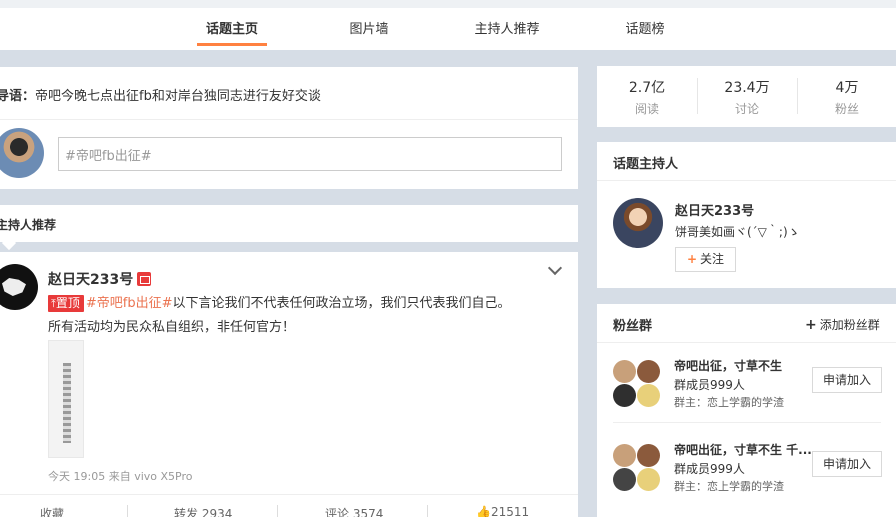 This screenshot has height=517, width=896. I want to click on tab-photo-wall: 图片墙, so click(369, 31).